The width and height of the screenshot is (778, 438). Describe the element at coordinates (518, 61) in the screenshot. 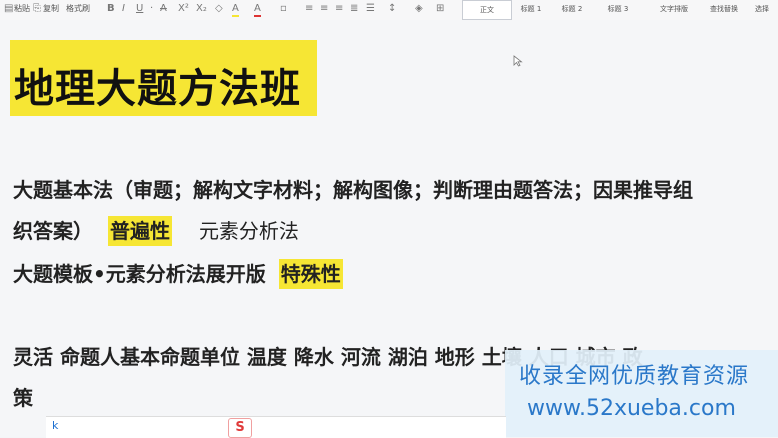

I see `mouse-pointer-icon` at that location.